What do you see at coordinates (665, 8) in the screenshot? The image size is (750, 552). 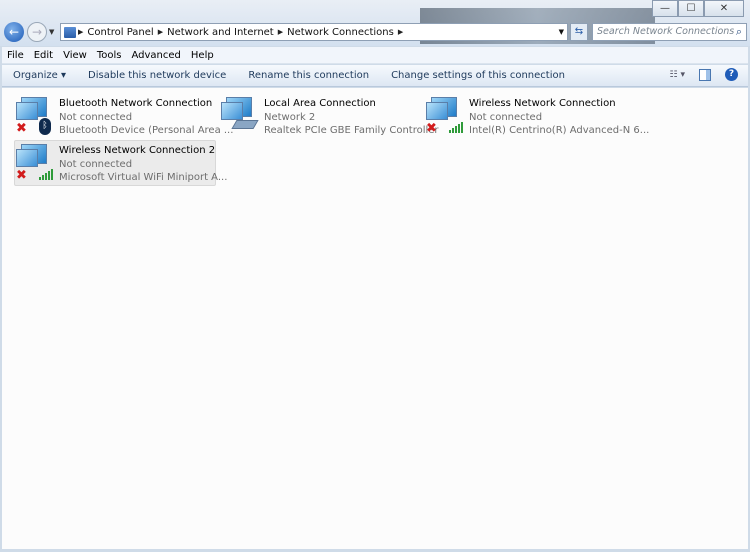 I see `minimize-button: —` at bounding box center [665, 8].